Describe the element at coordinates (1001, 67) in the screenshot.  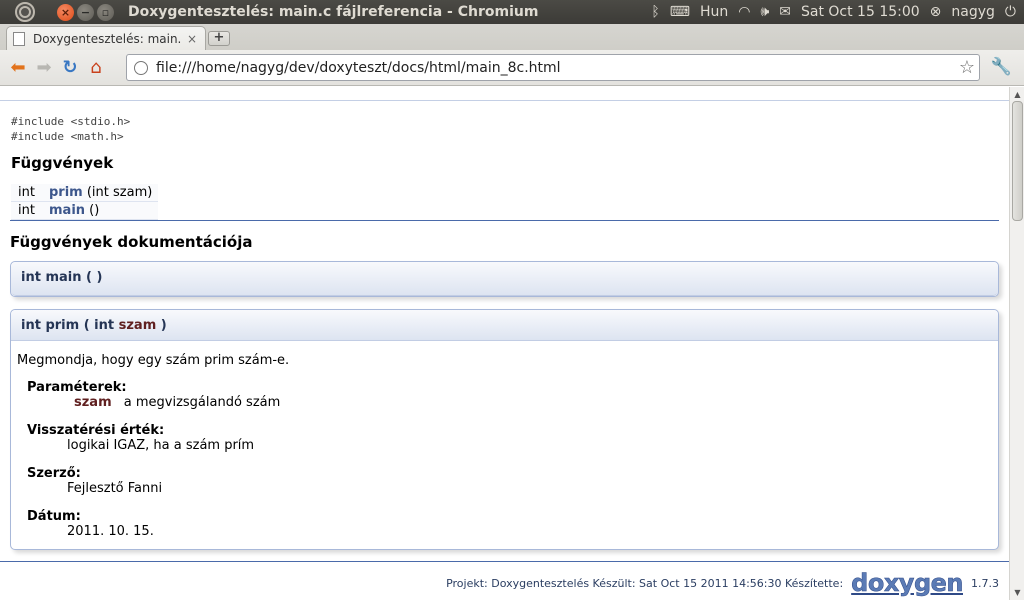
I see `wrench-menu-icon: 🔧` at that location.